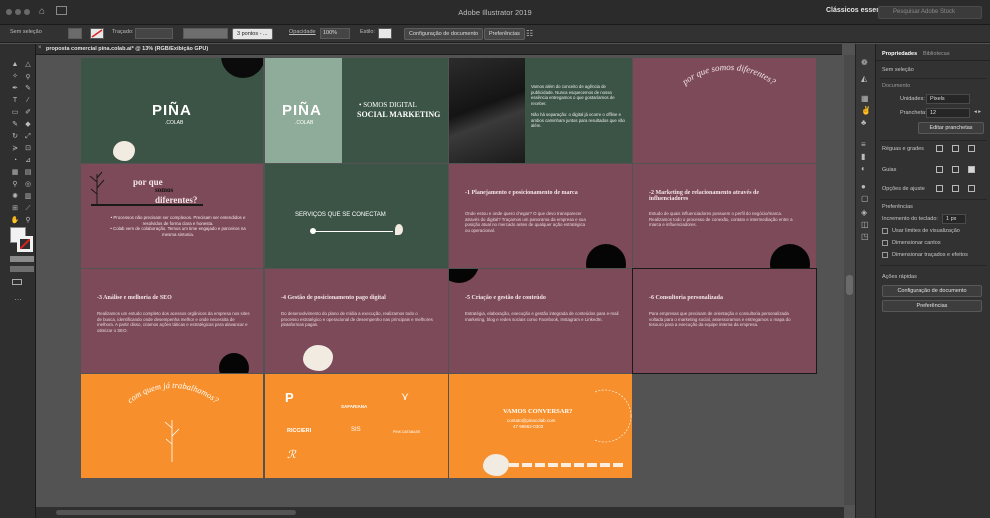 The image size is (990, 518). I want to click on edit-toolbar-icon: ···, so click(18, 299).